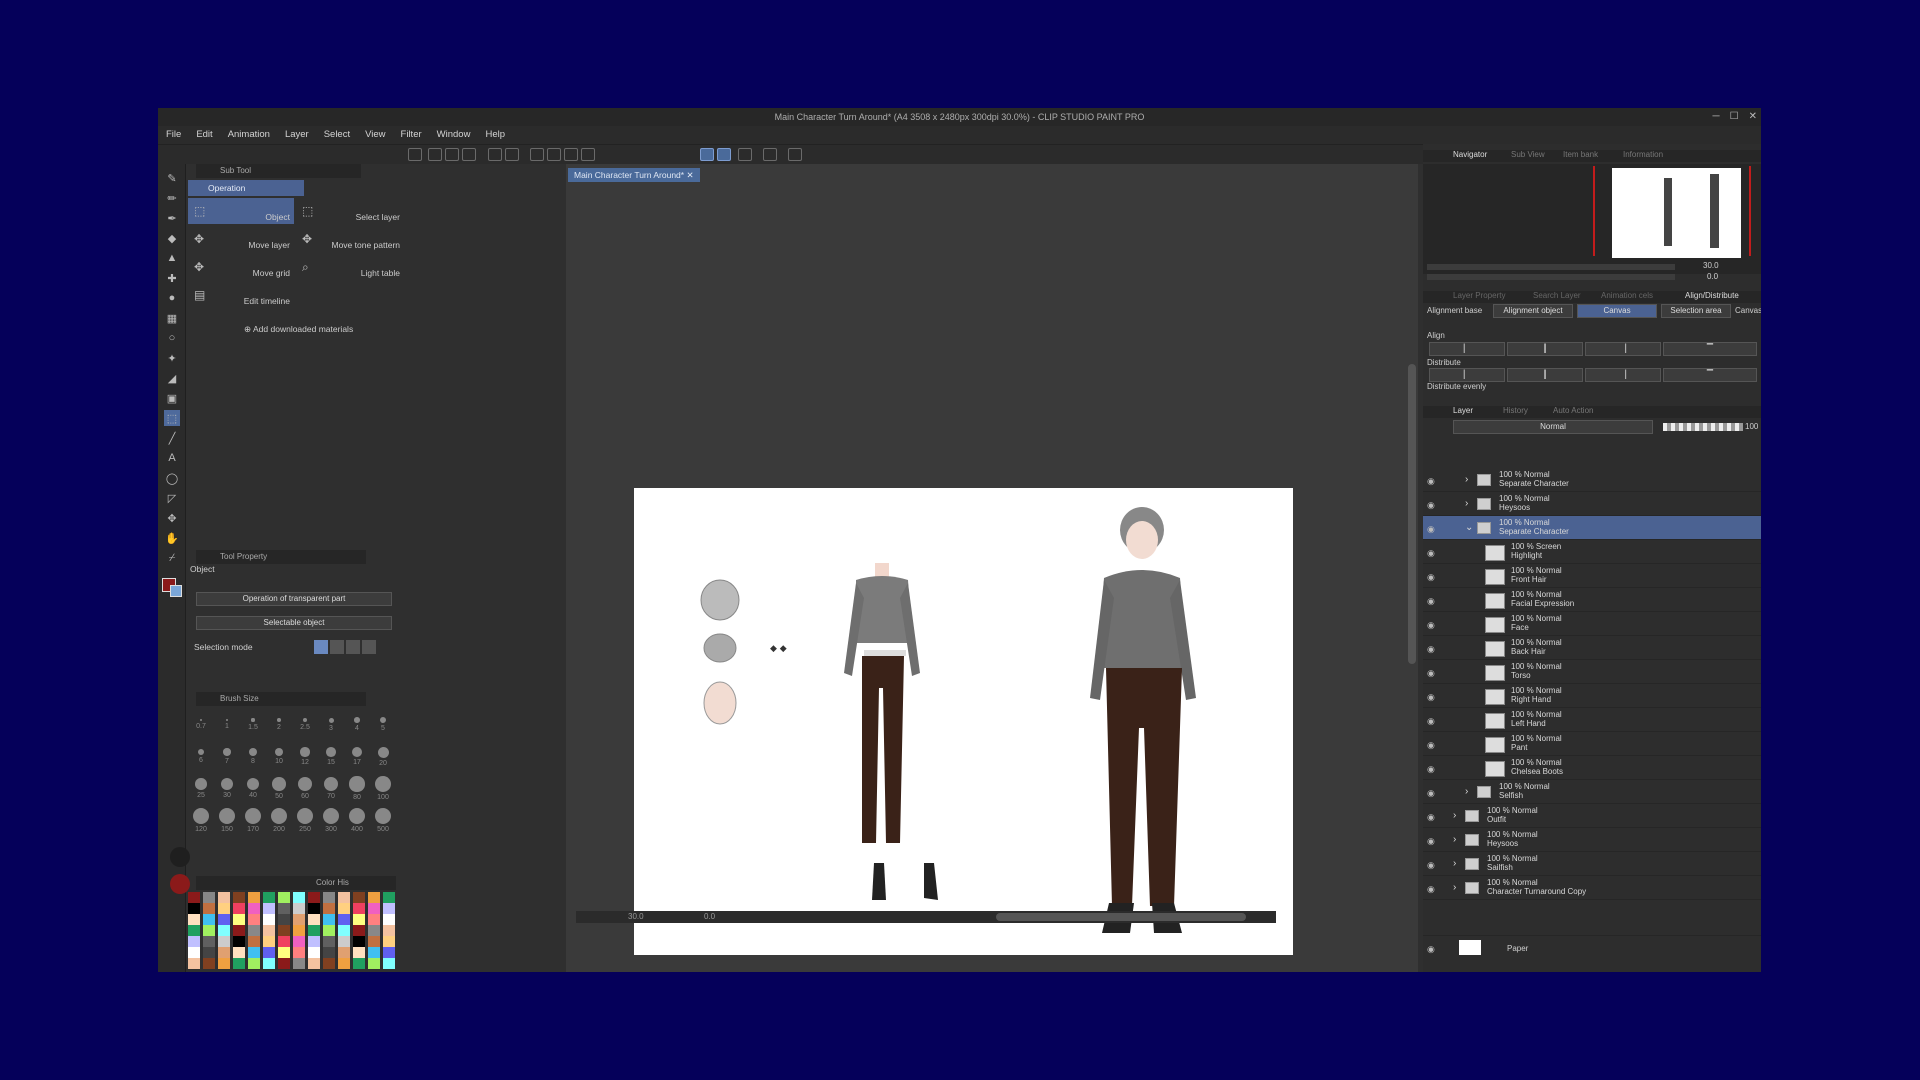  I want to click on close-icon: ✕, so click(1753, 117).